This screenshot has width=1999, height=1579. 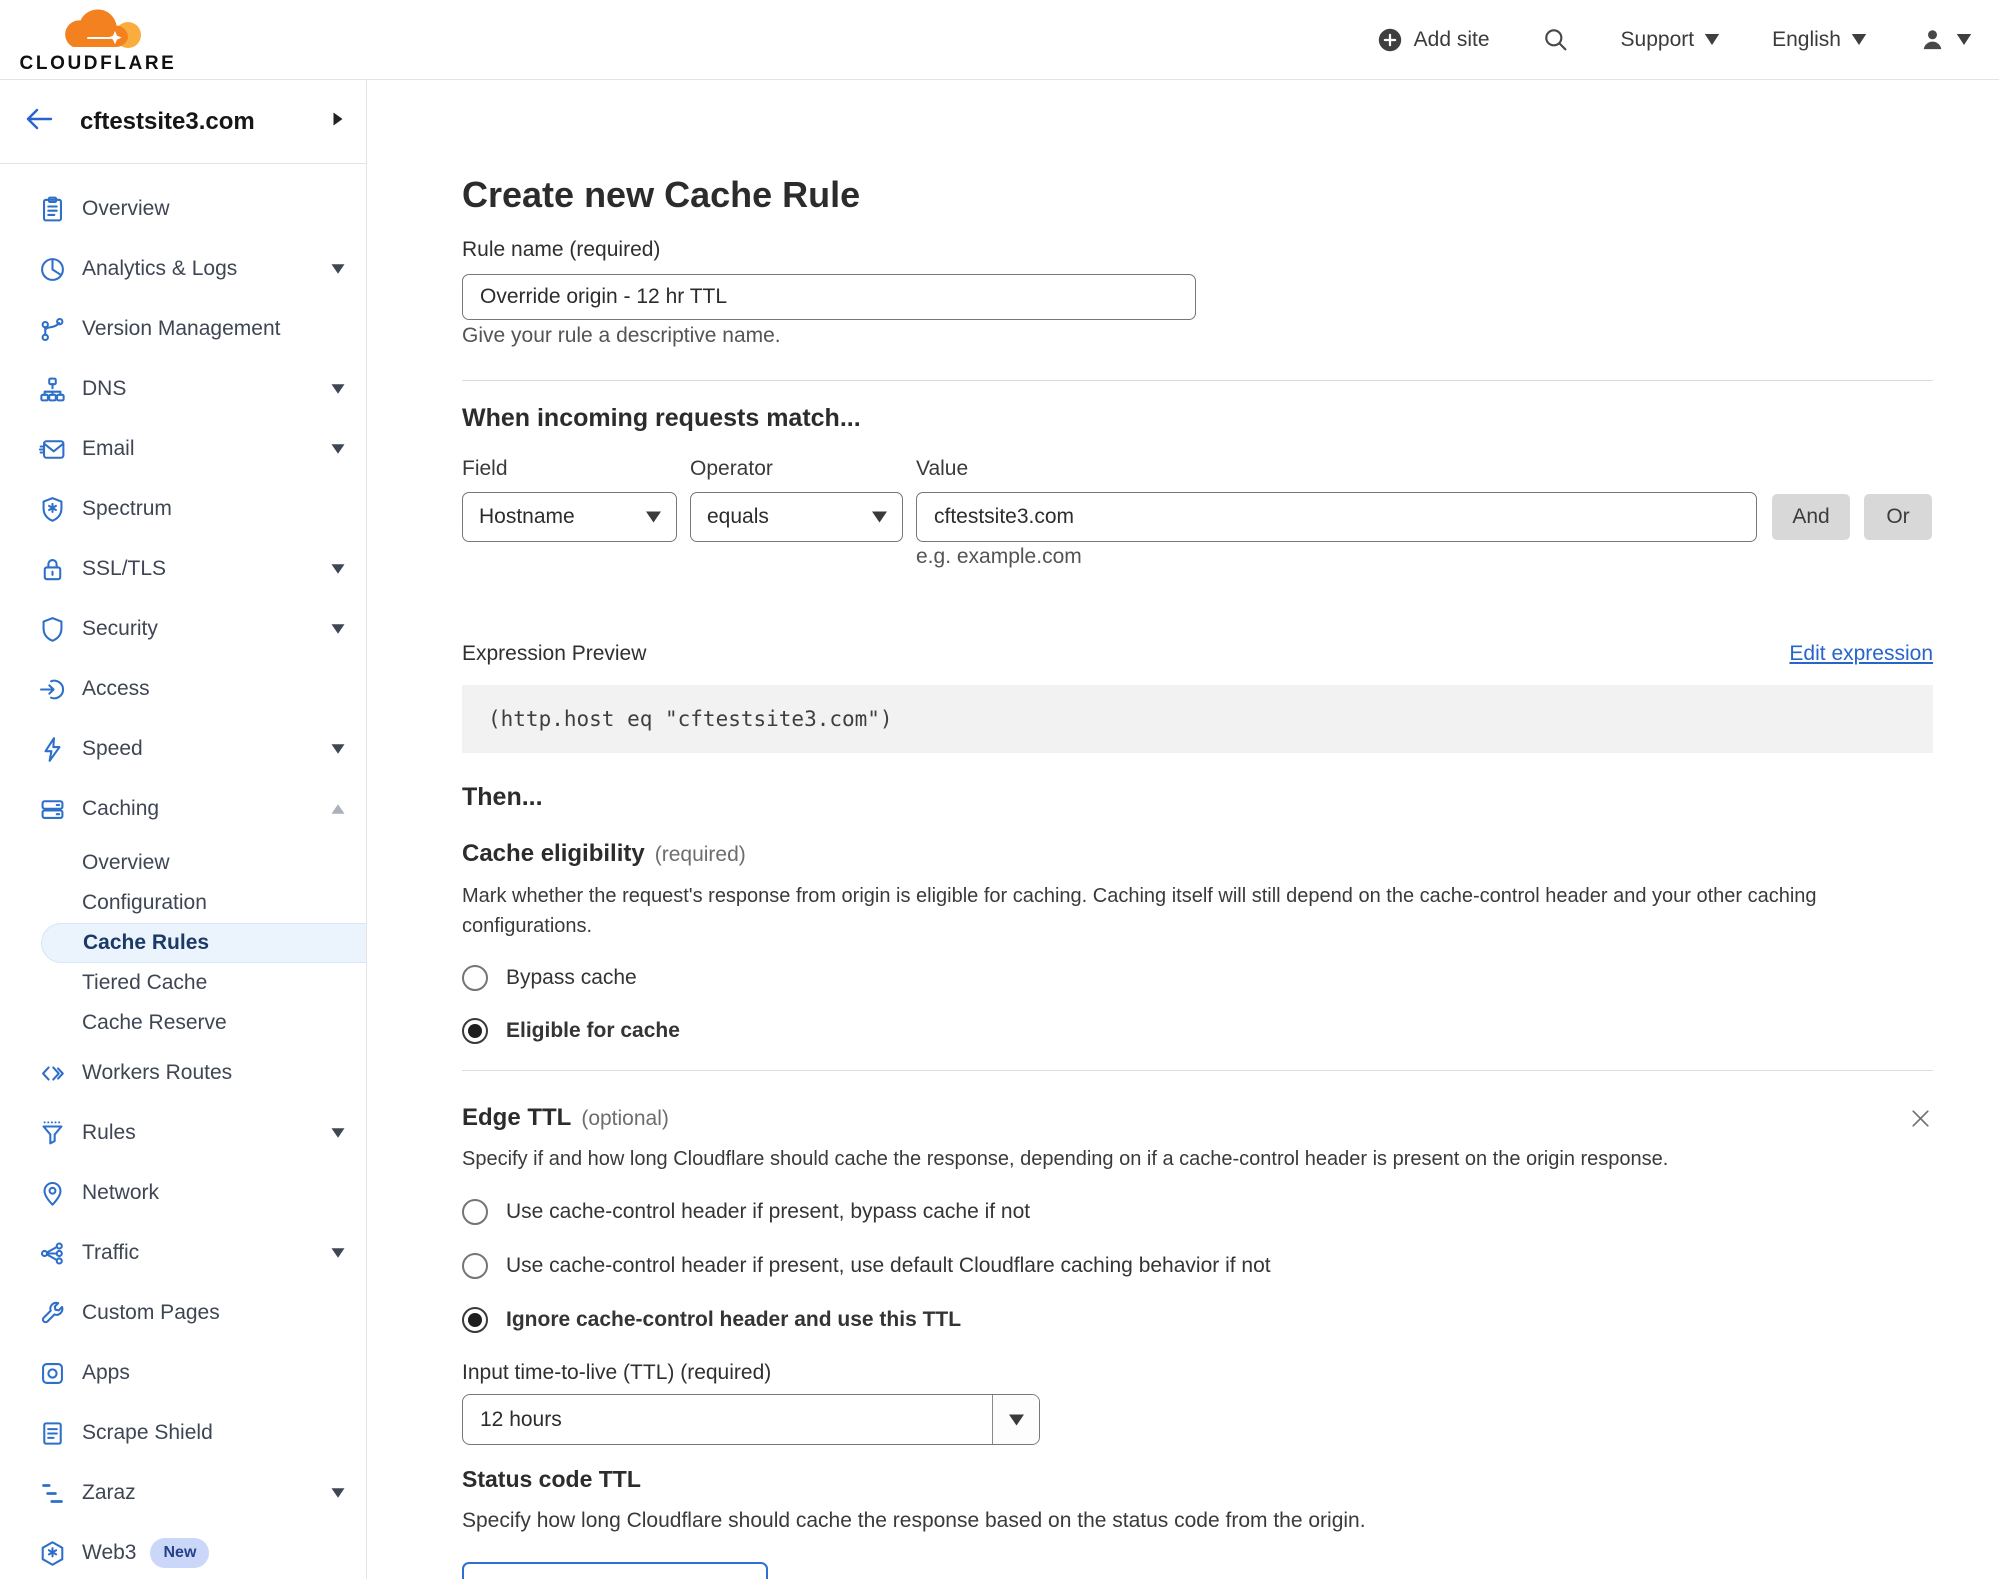 I want to click on sidebar-item-scrape-shield: Scrape Shield, so click(x=183, y=1433).